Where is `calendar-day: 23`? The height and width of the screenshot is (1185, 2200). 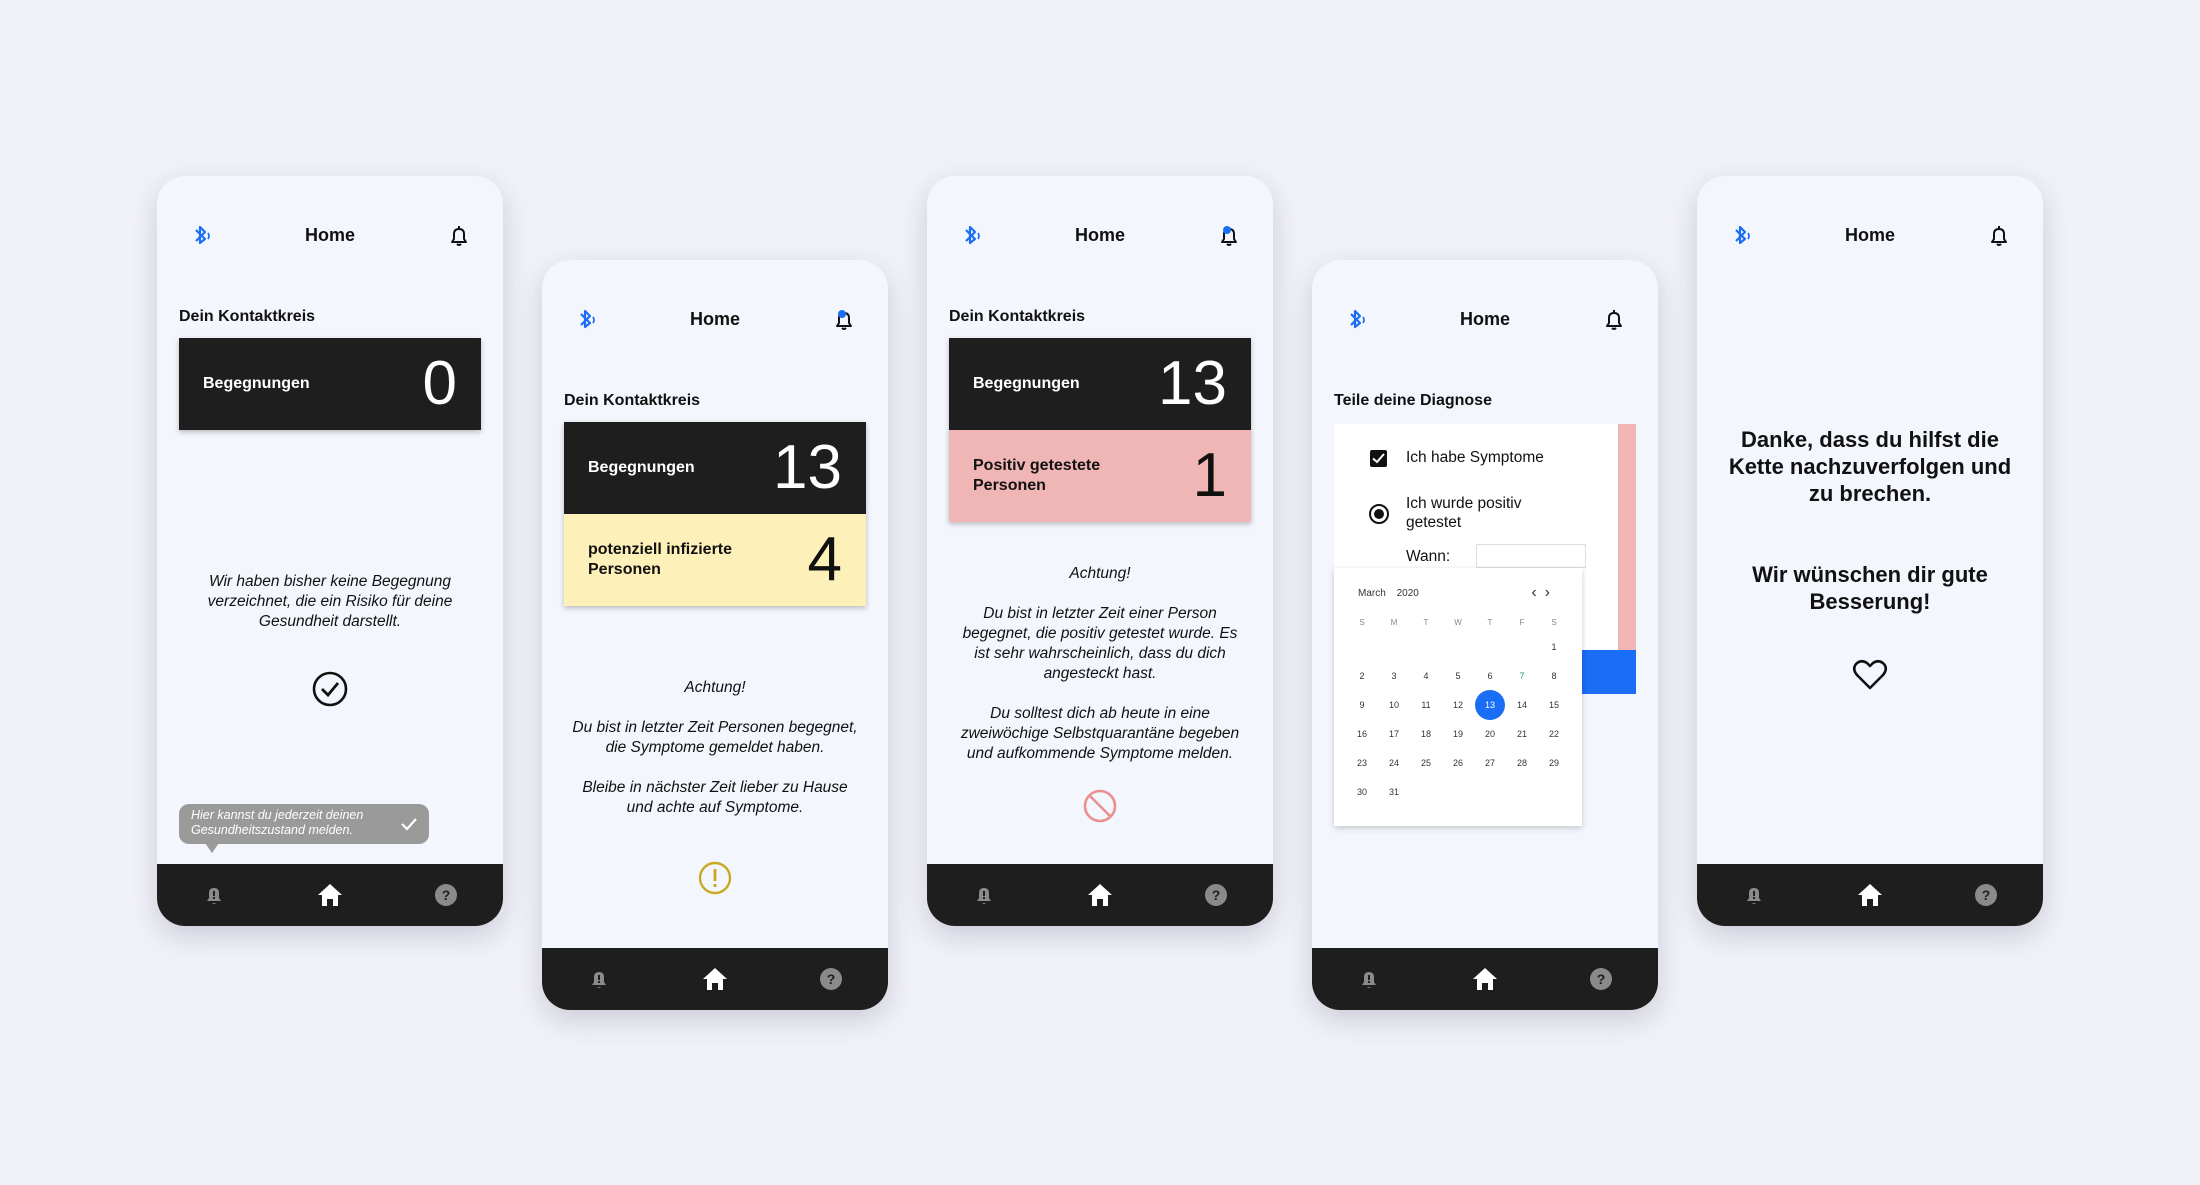 calendar-day: 23 is located at coordinates (1362, 763).